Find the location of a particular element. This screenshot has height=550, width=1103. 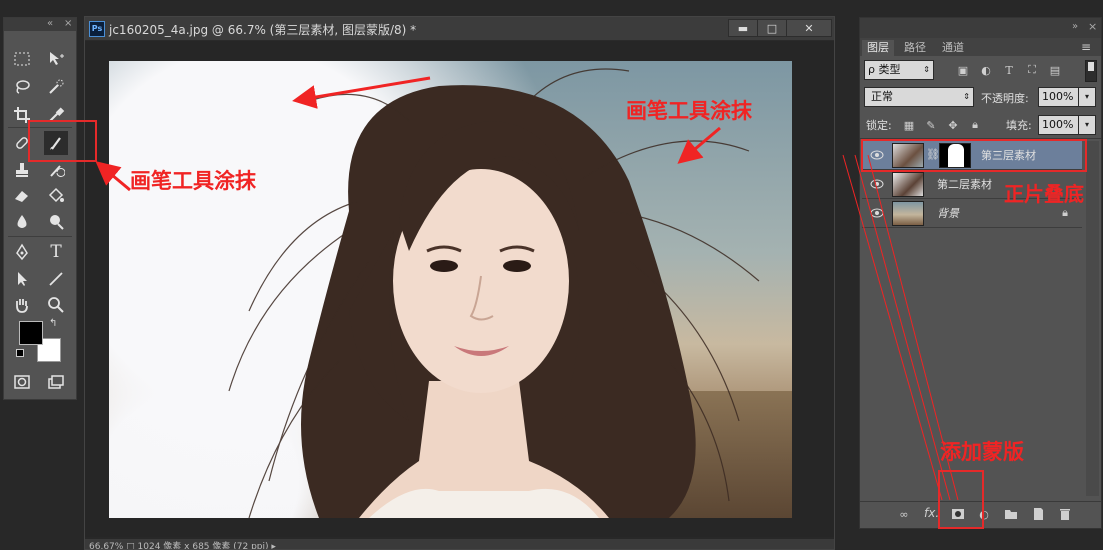

filter-toggle is located at coordinates (1091, 71).